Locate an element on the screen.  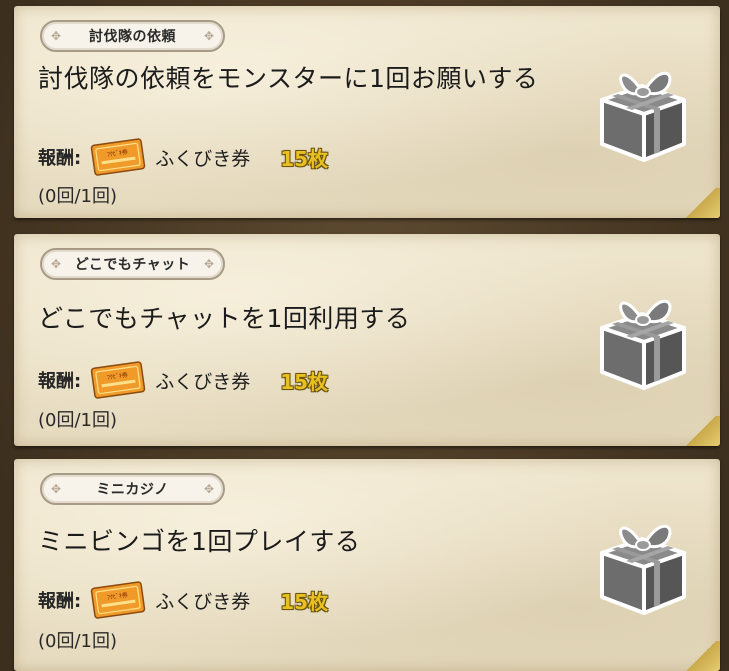
category-tag: ✥ ミニカジノ ✥ is located at coordinates (132, 489).